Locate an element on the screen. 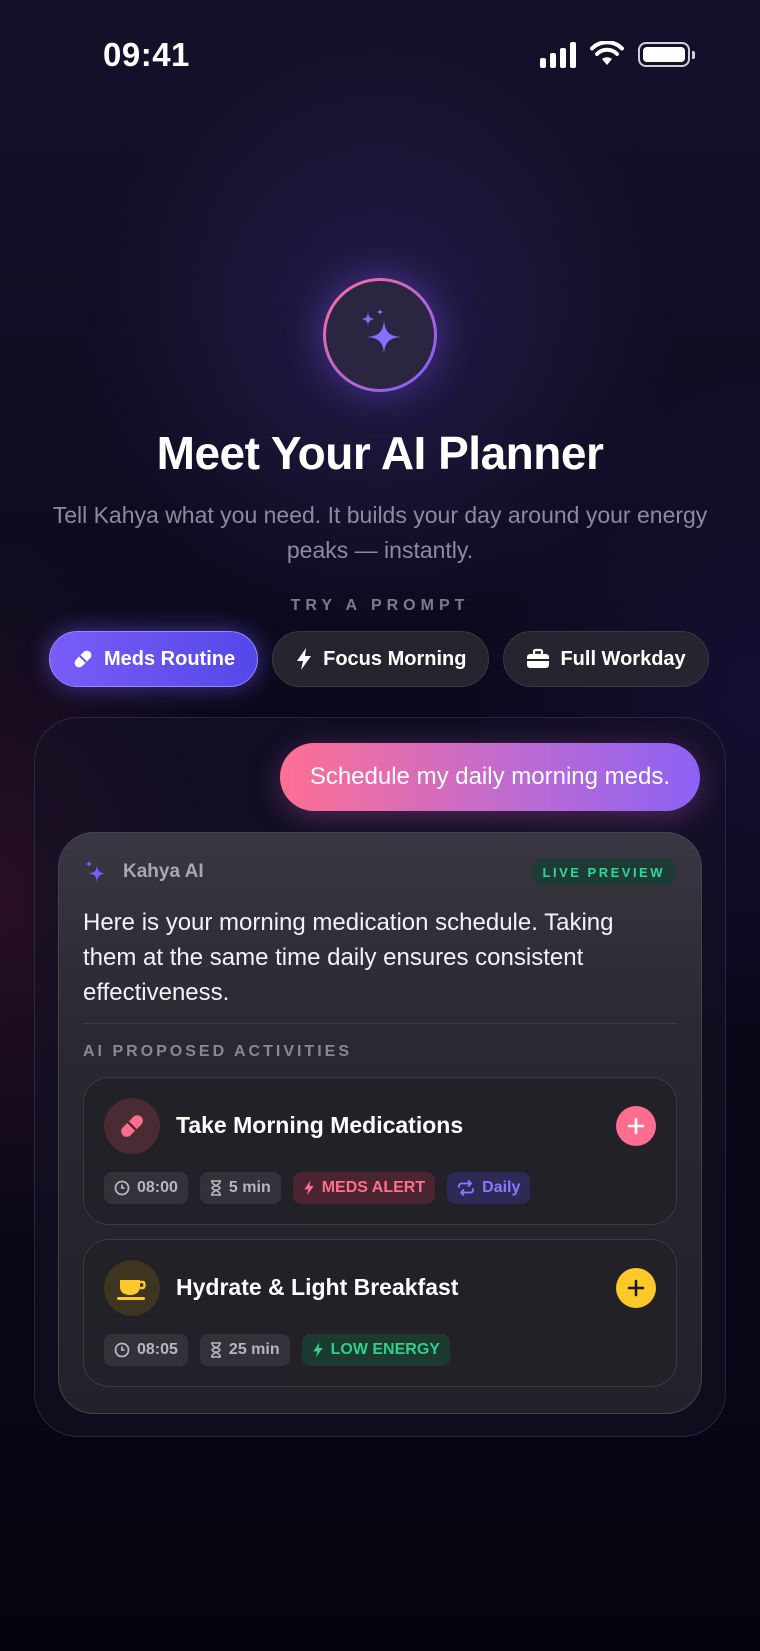  status-time: 09:41 is located at coordinates (146, 54).